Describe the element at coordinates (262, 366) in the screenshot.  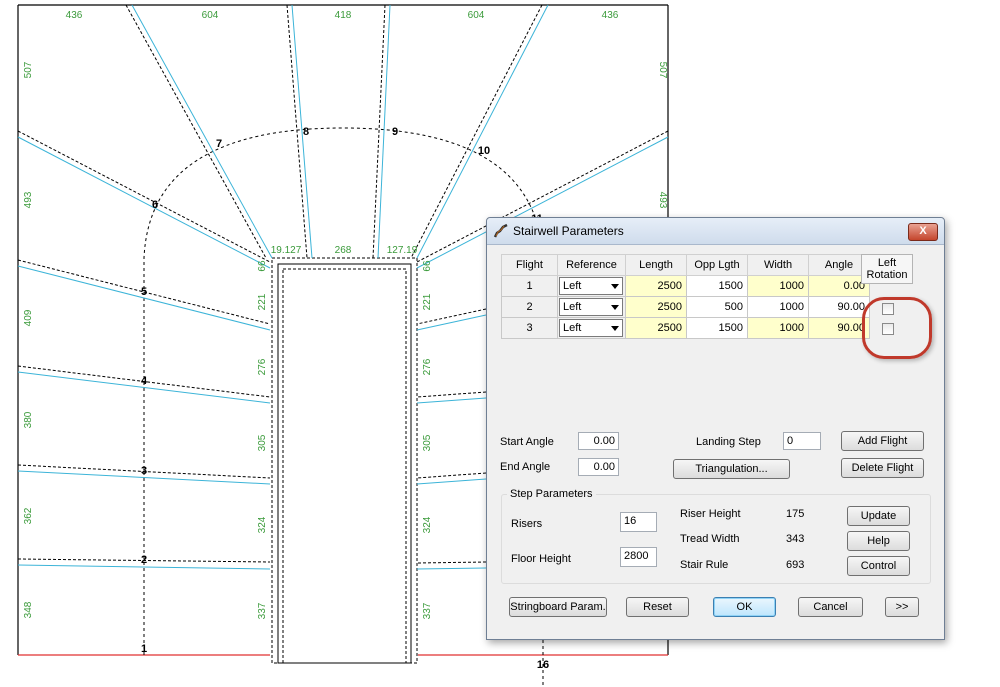
I see `dim-inner-left: 276` at that location.